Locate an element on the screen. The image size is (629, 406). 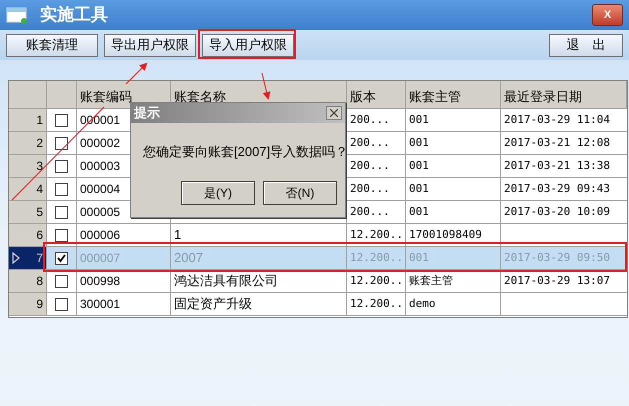
close-button is located at coordinates (334, 113).